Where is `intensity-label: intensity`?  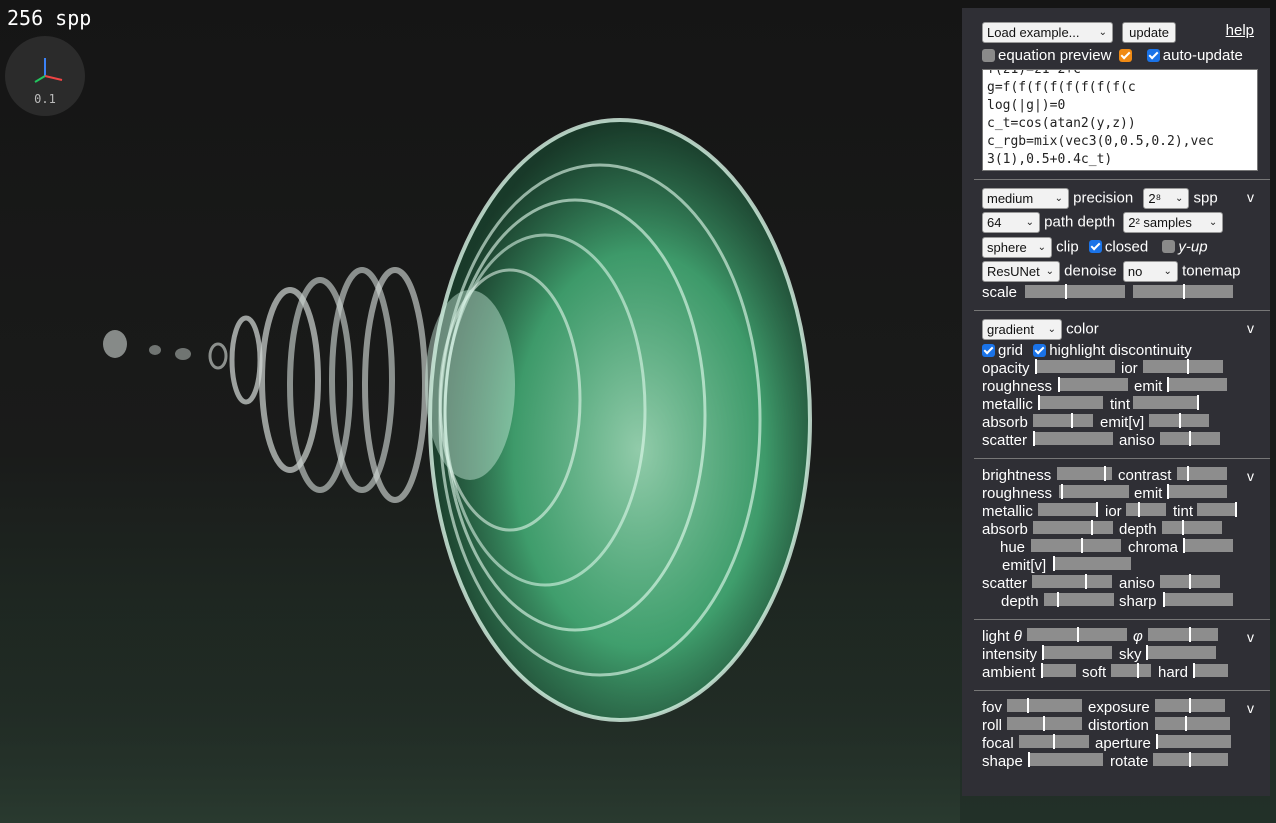
intensity-label: intensity is located at coordinates (1010, 654).